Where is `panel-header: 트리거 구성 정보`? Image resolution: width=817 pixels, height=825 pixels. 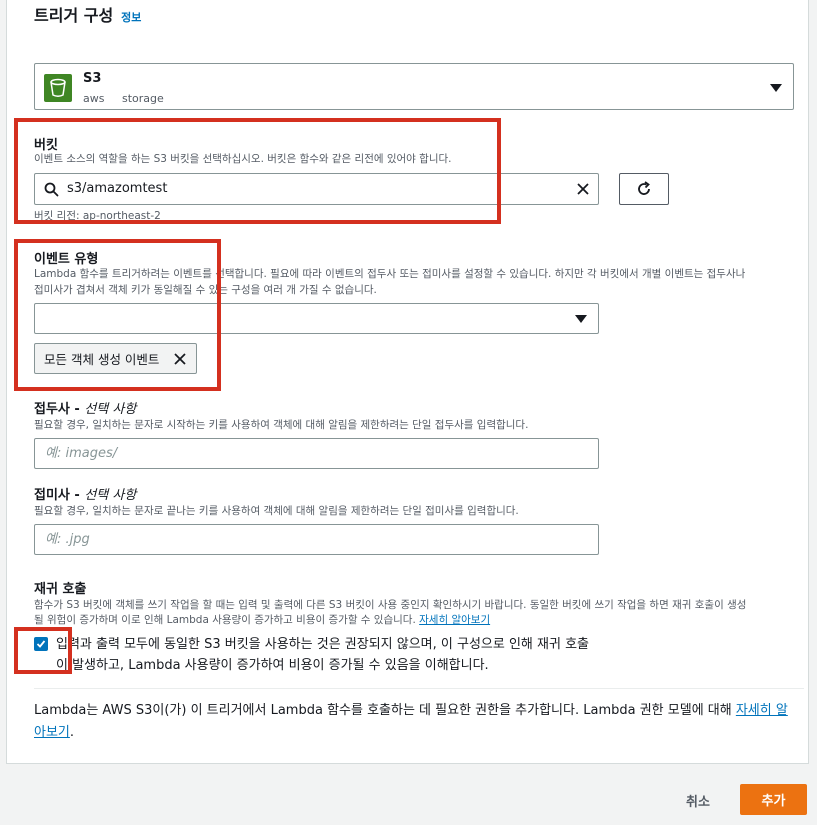 panel-header: 트리거 구성 정보 is located at coordinates (87, 14).